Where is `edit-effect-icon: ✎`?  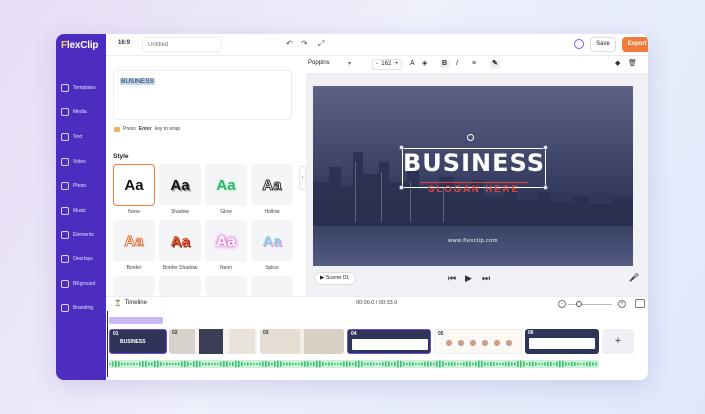
edit-effect-icon: ✎ is located at coordinates (495, 64).